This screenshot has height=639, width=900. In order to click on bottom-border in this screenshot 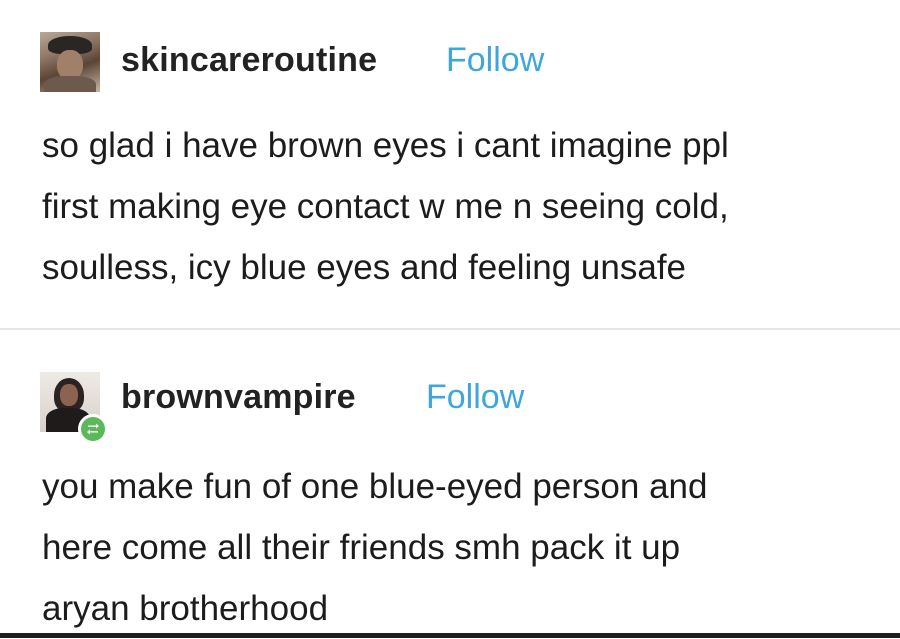, I will do `click(450, 635)`.